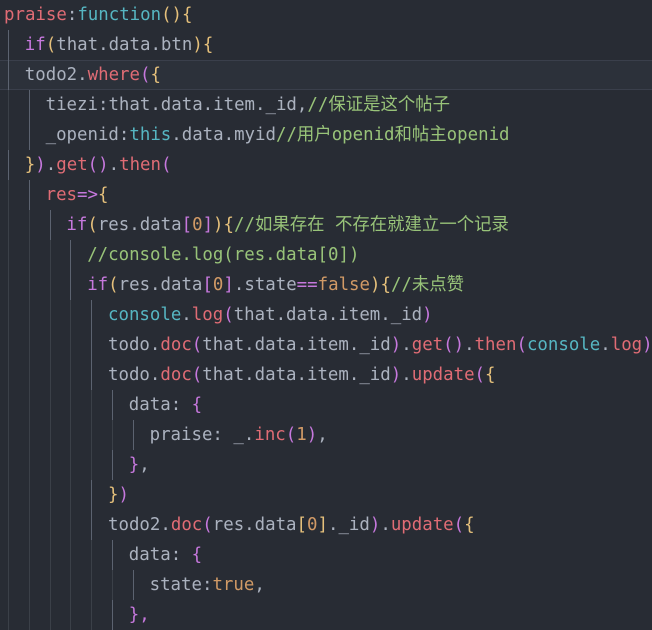 The height and width of the screenshot is (630, 652). Describe the element at coordinates (326, 15) in the screenshot. I see `code-line: praise:function(){` at that location.